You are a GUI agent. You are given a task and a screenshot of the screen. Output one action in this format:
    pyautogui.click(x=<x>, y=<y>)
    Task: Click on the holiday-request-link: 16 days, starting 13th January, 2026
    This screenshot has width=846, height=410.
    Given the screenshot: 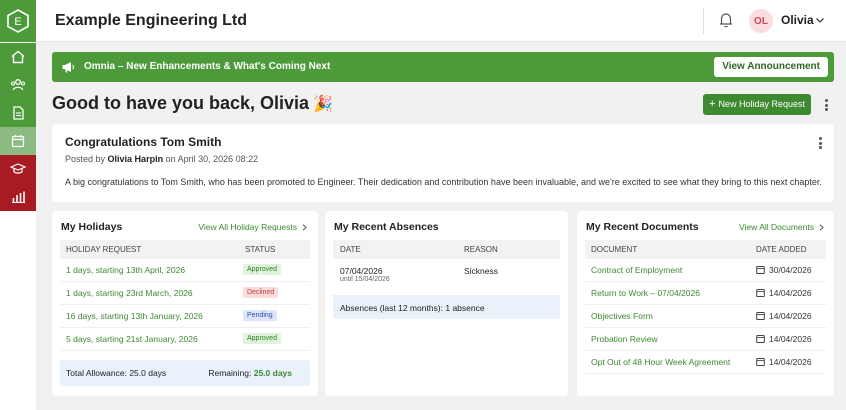 What is the action you would take?
    pyautogui.click(x=134, y=316)
    